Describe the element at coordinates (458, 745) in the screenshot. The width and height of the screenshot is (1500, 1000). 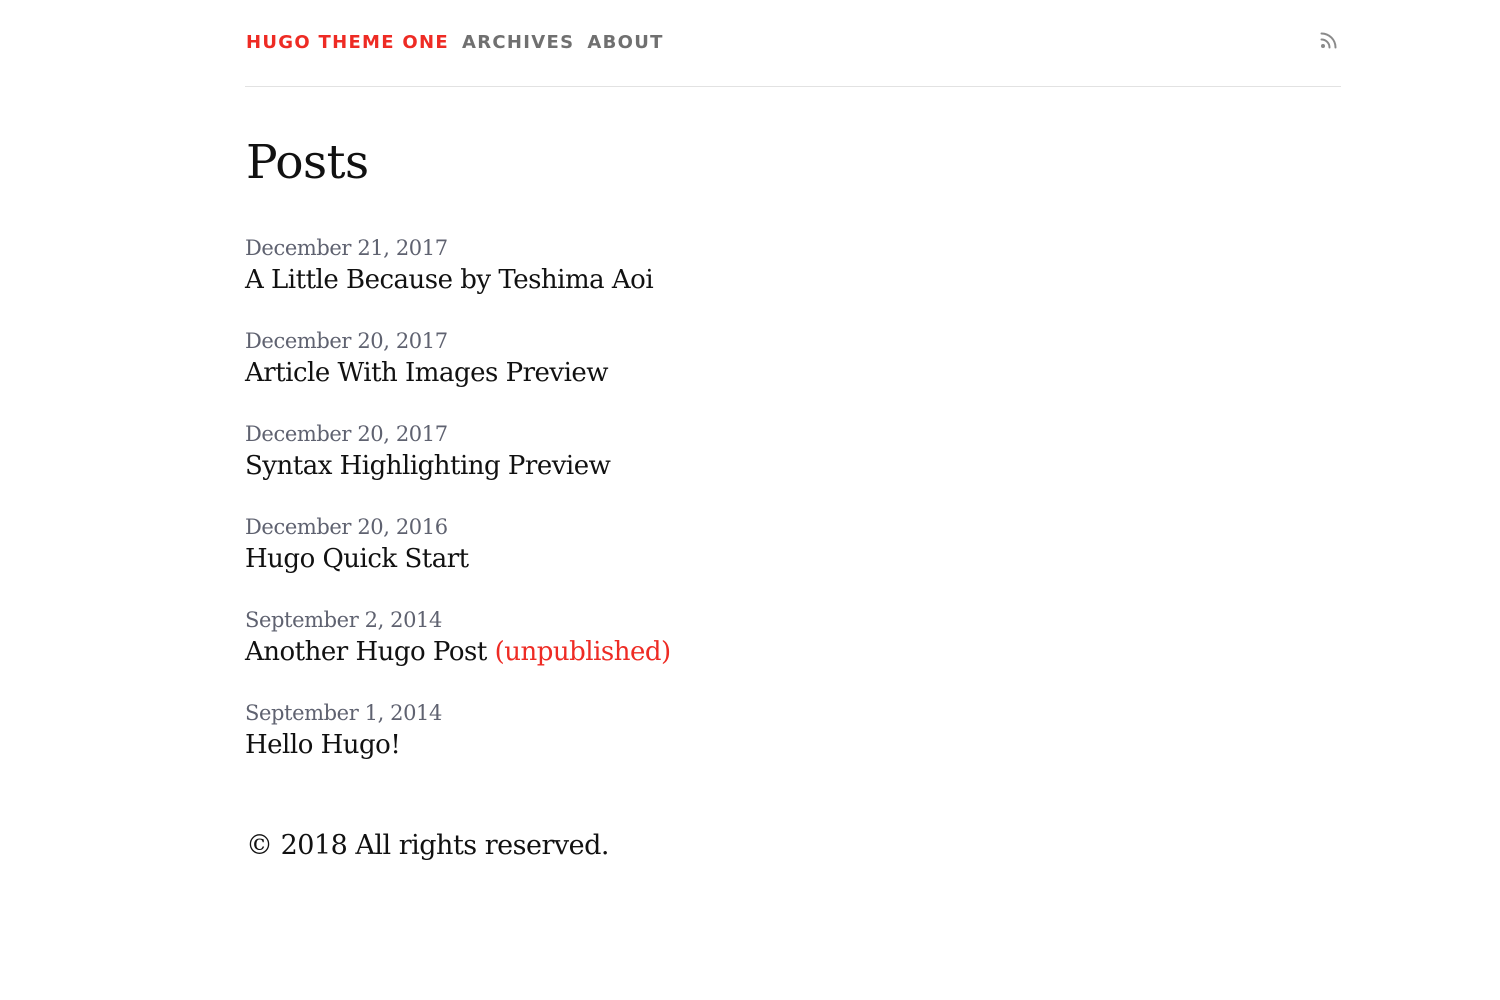
I see `post-list-item: September 1, 2014 Hello Hugo!` at that location.